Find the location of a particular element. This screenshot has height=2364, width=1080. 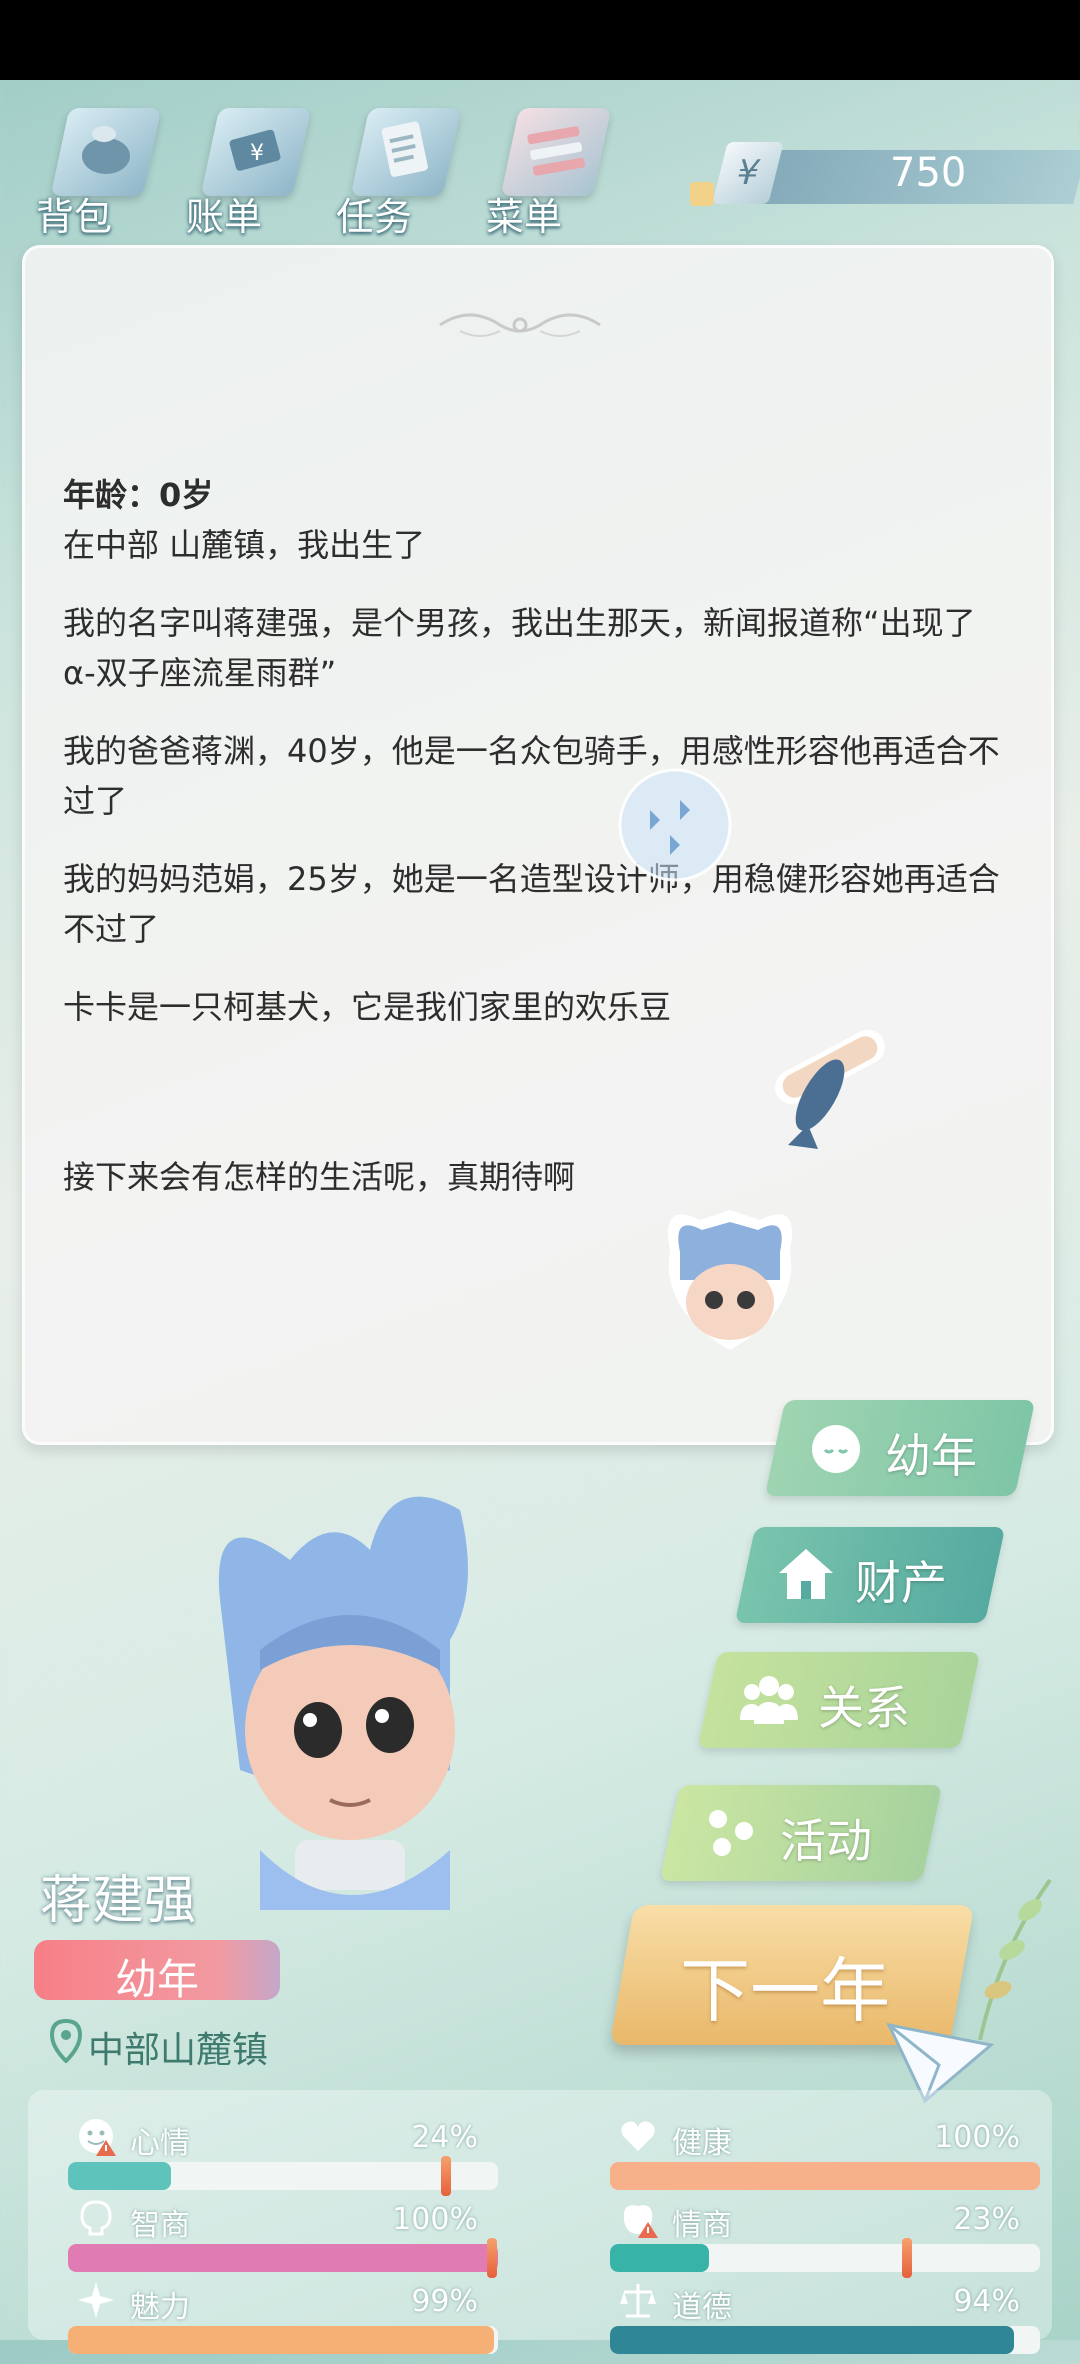

bill-icon: ¥ is located at coordinates (255, 150).